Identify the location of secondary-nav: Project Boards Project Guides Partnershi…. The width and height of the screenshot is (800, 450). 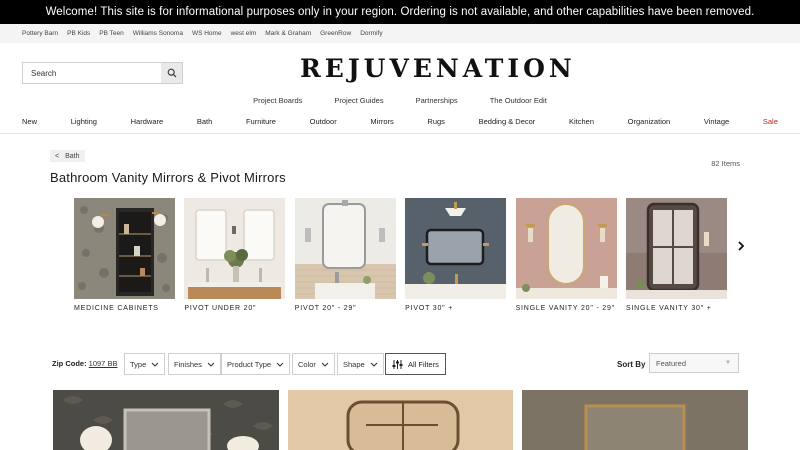
(400, 102).